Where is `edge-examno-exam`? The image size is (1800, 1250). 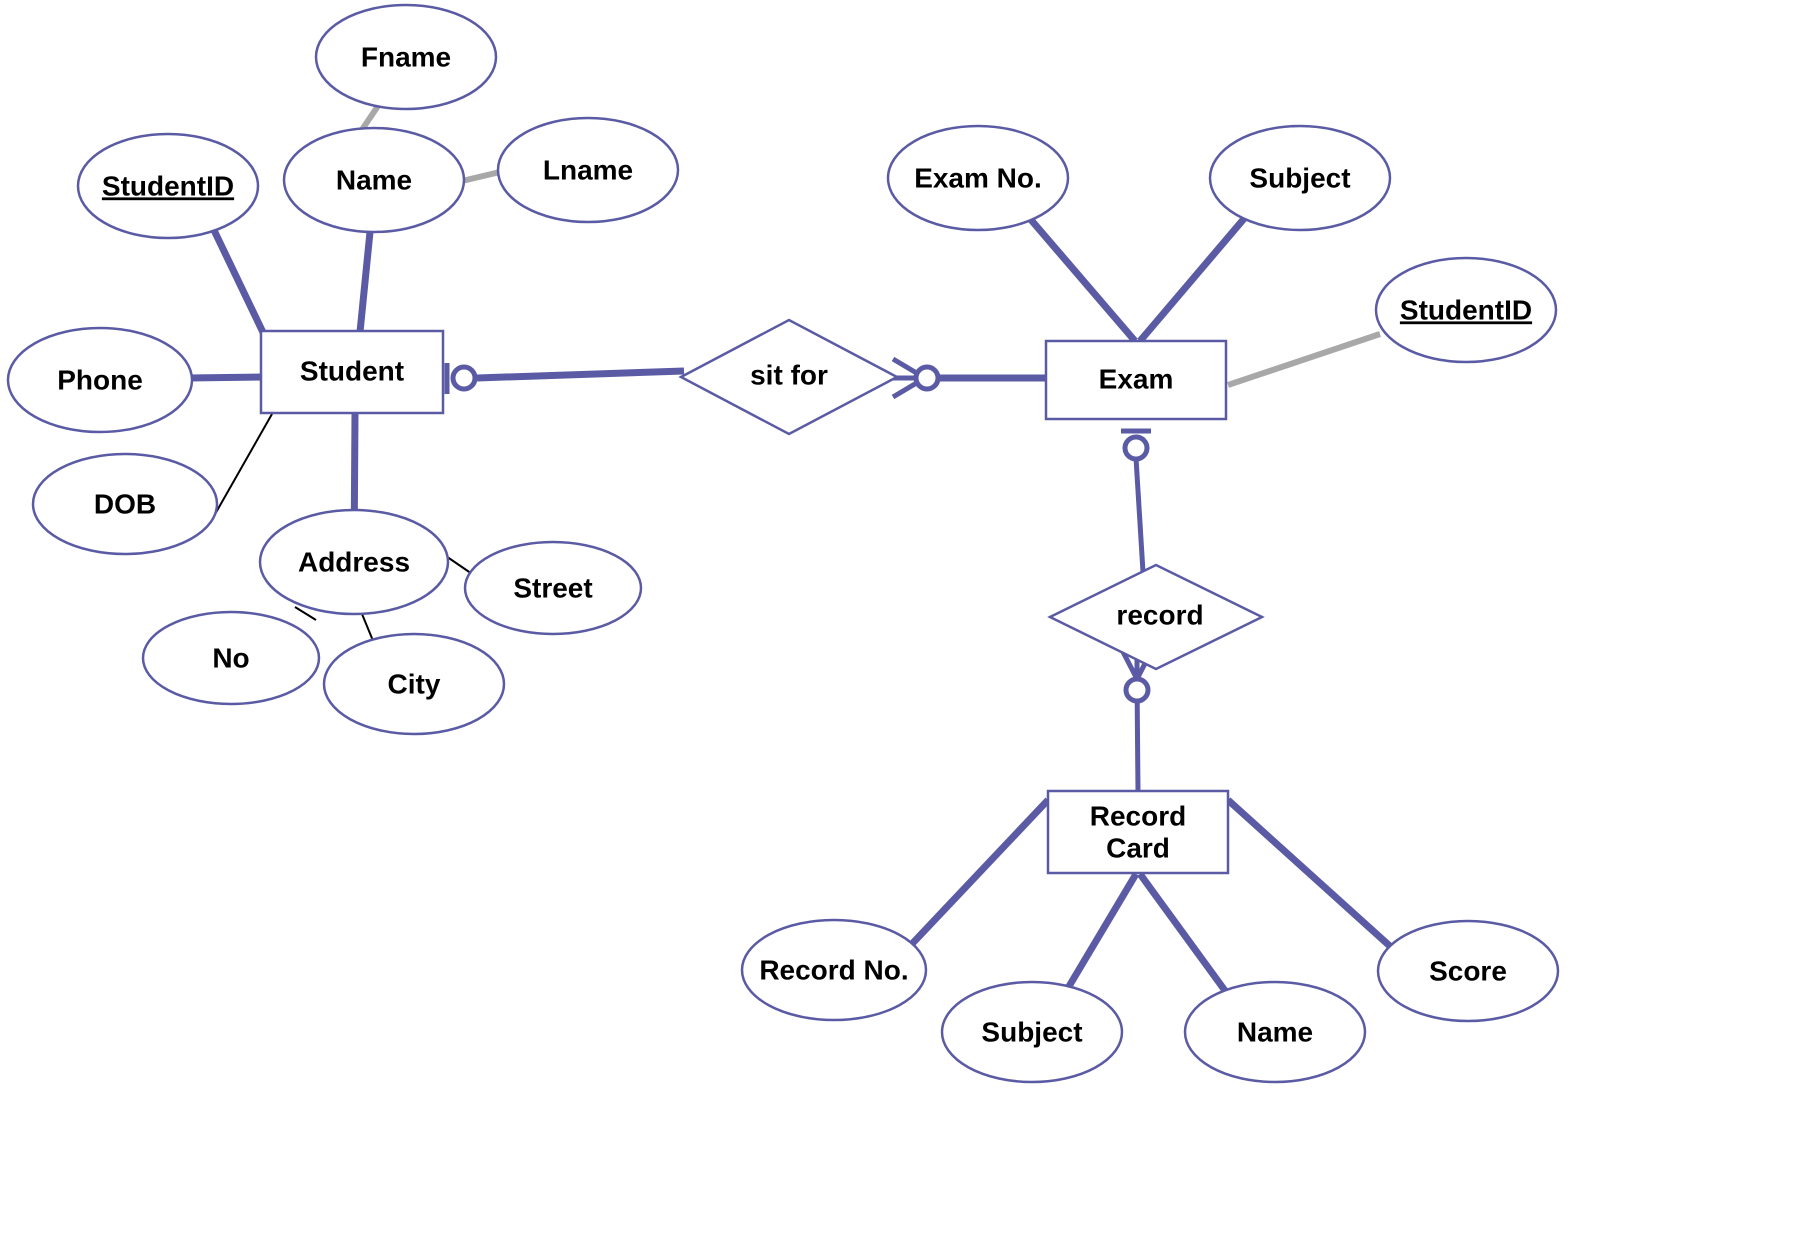
edge-examno-exam is located at coordinates (1080, 277).